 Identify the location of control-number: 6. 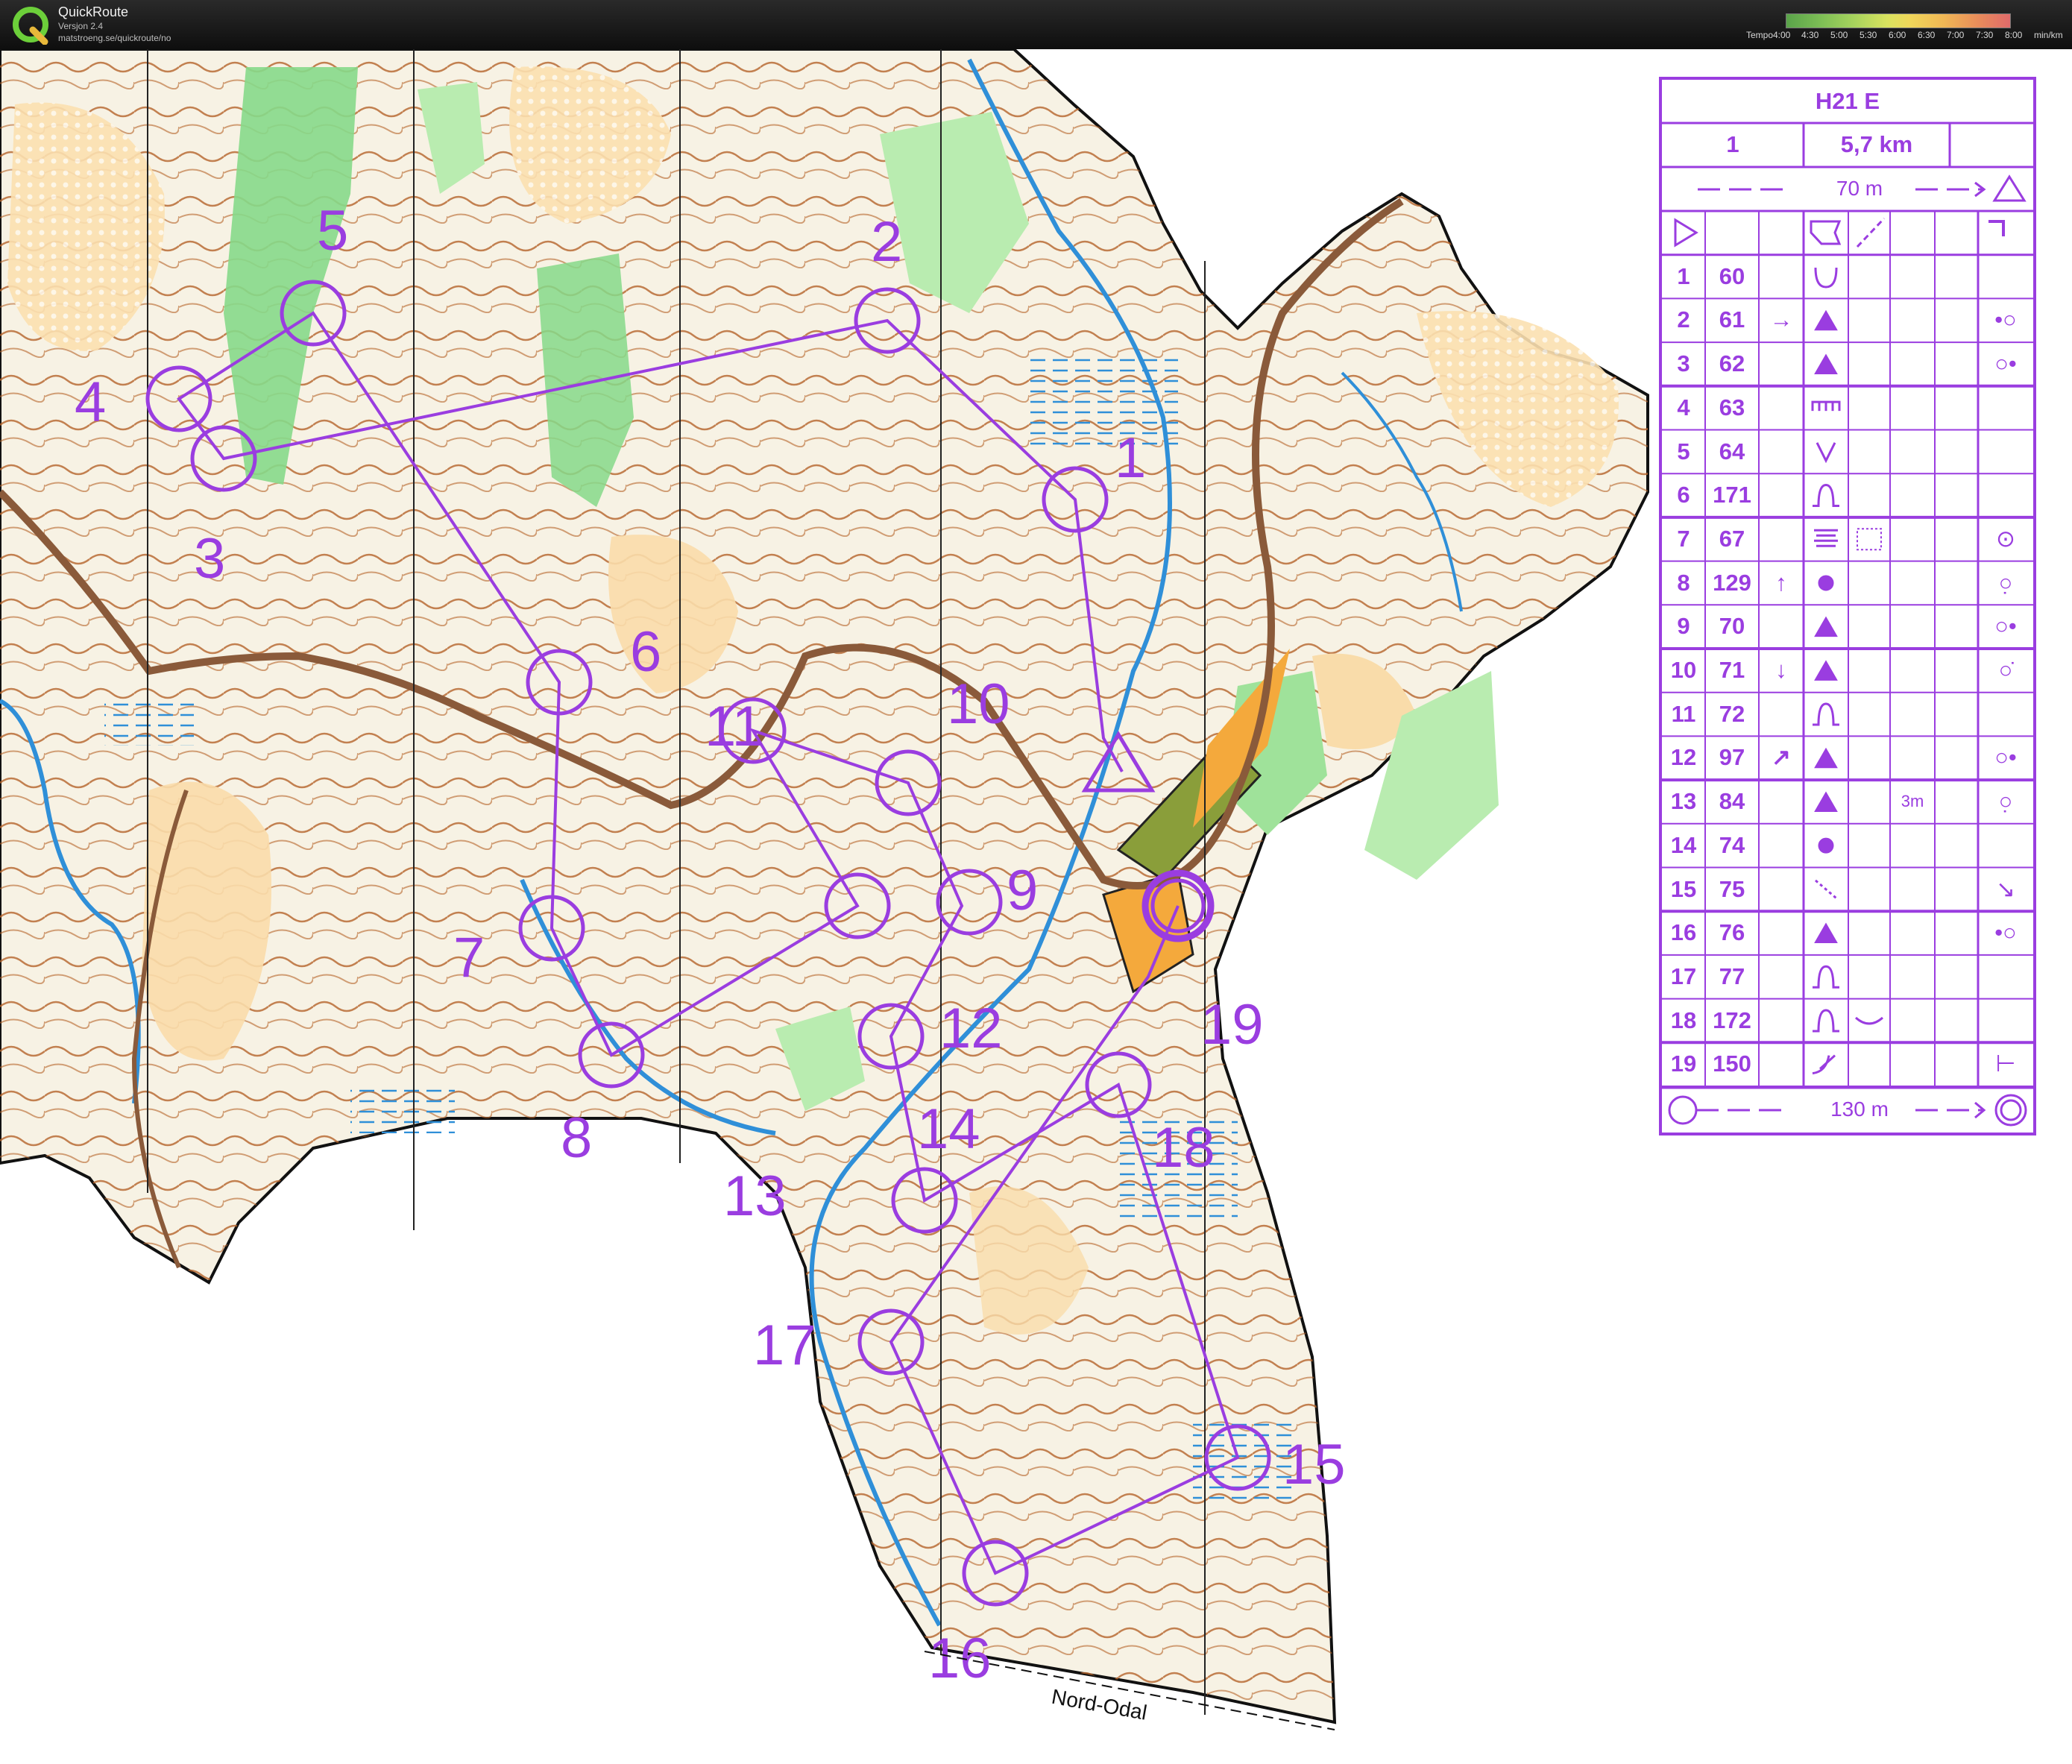
(645, 652).